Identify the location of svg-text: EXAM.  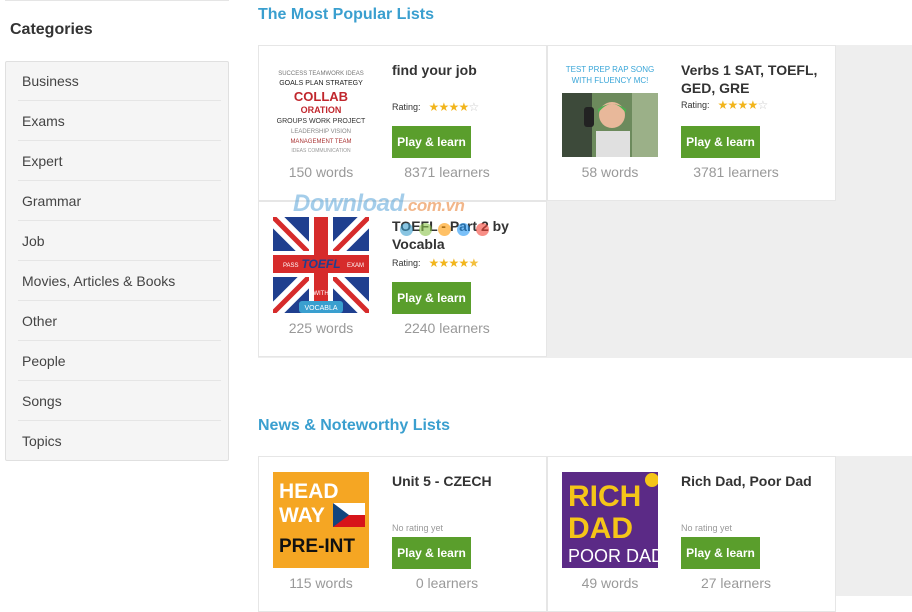
(355, 266).